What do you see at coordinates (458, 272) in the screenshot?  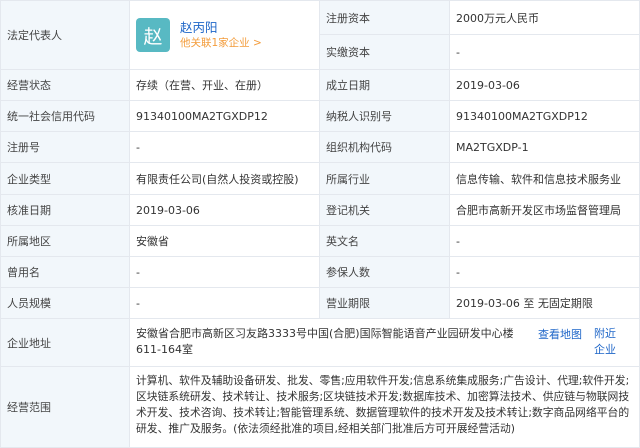 I see `insured-value-text: -` at bounding box center [458, 272].